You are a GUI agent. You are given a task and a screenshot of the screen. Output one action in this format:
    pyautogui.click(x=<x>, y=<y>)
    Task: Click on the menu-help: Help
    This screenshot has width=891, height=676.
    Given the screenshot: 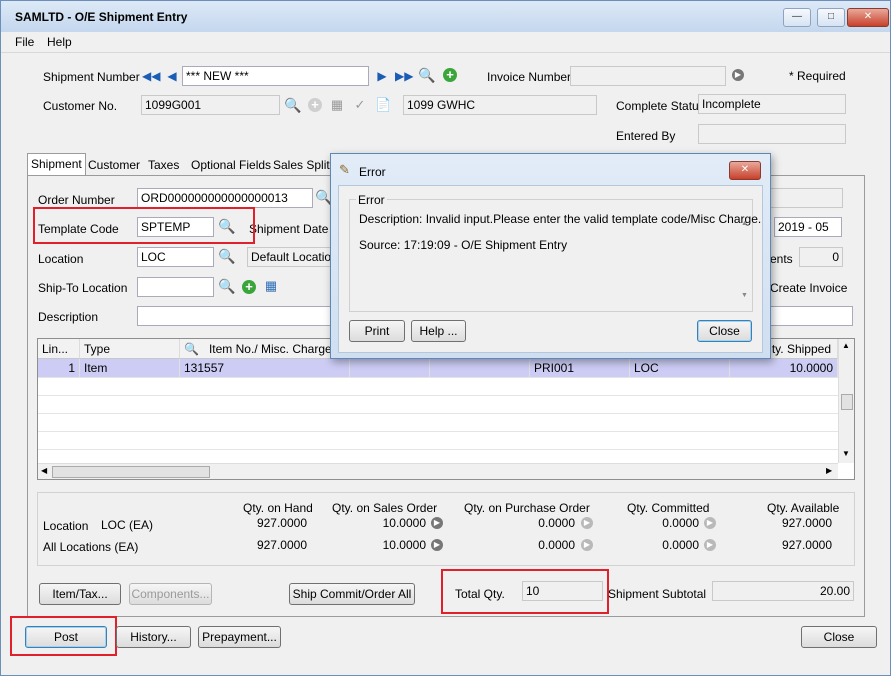 What is the action you would take?
    pyautogui.click(x=59, y=42)
    